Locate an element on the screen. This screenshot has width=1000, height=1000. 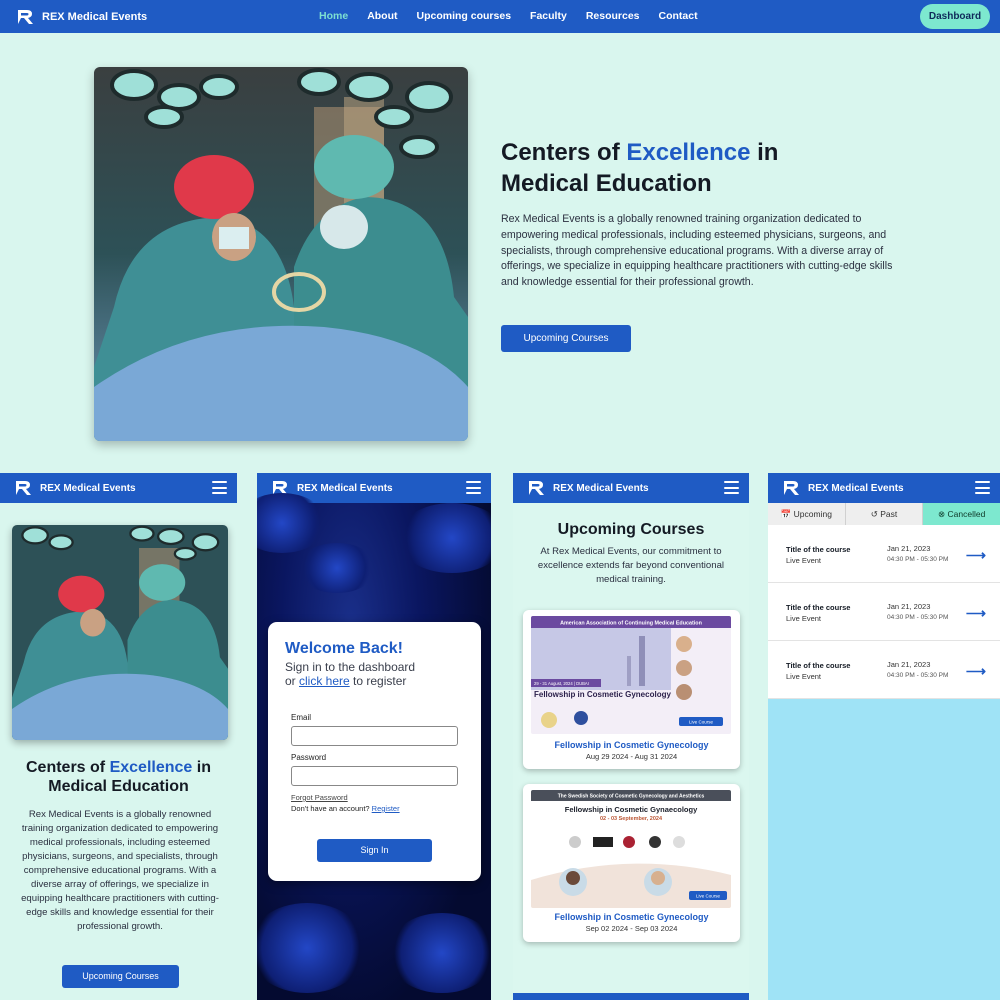
login-subtitle-or: or is located at coordinates (292, 681).